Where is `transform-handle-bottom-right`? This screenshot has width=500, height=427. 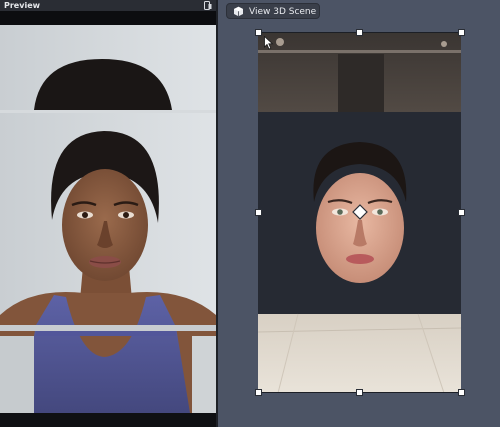 transform-handle-bottom-right is located at coordinates (461, 392).